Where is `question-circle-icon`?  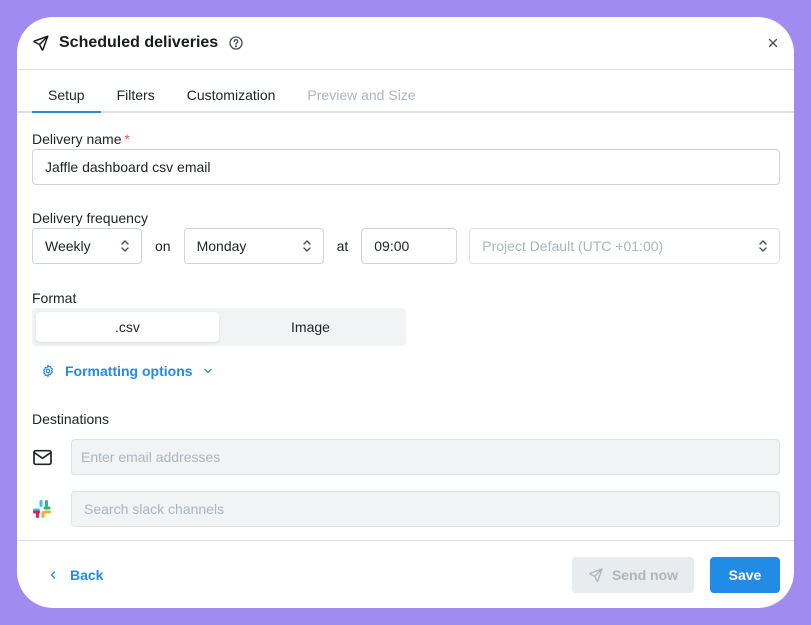
question-circle-icon is located at coordinates (236, 43).